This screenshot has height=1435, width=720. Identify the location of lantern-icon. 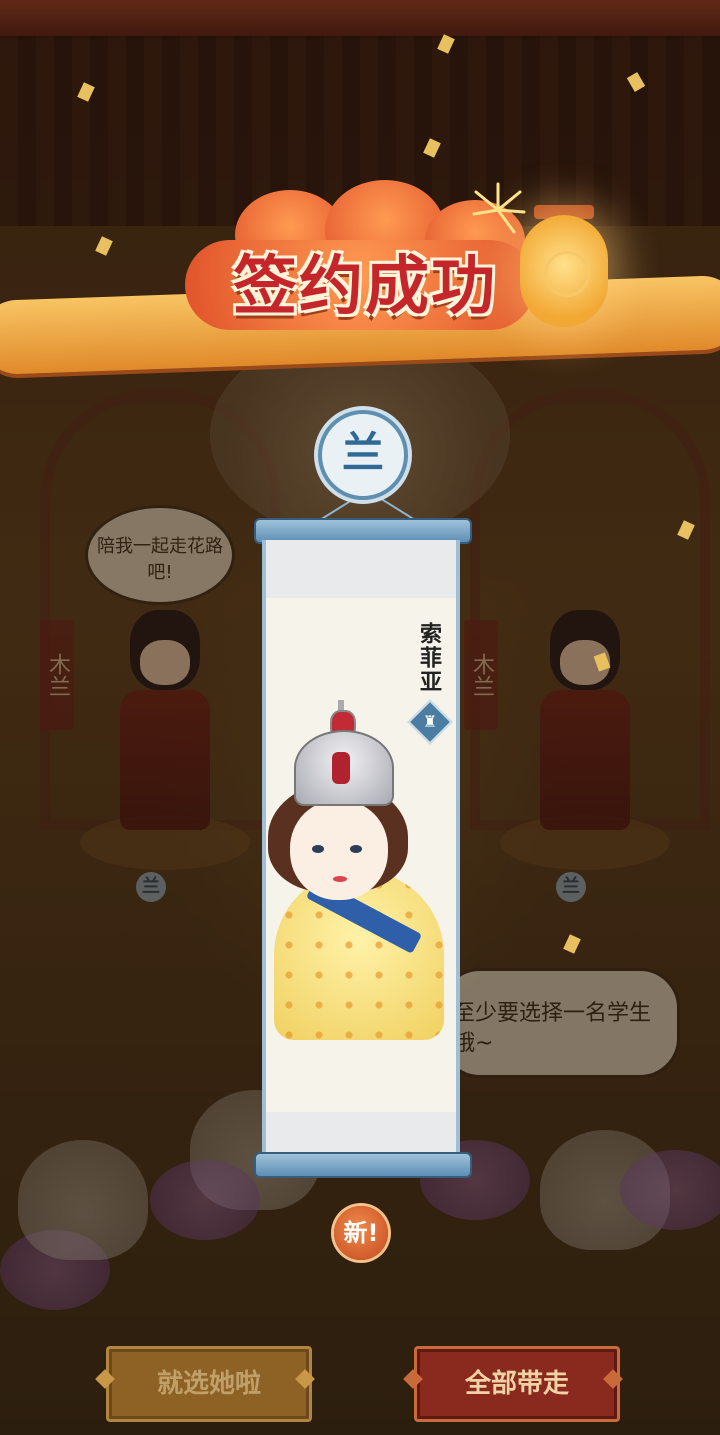
(564, 271).